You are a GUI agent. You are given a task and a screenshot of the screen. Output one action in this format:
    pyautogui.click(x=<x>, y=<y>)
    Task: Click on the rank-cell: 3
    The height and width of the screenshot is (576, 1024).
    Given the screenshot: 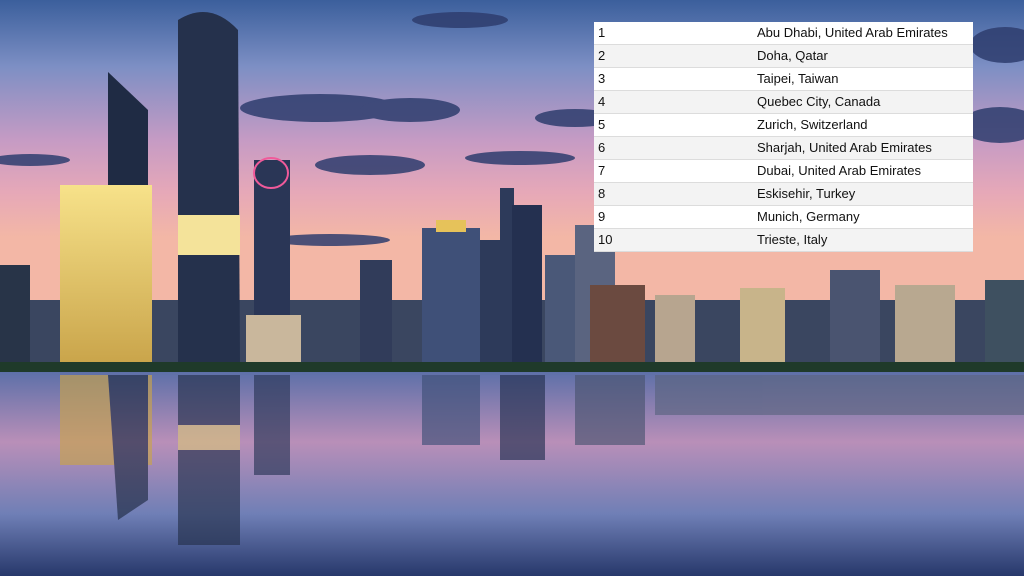 What is the action you would take?
    pyautogui.click(x=673, y=79)
    